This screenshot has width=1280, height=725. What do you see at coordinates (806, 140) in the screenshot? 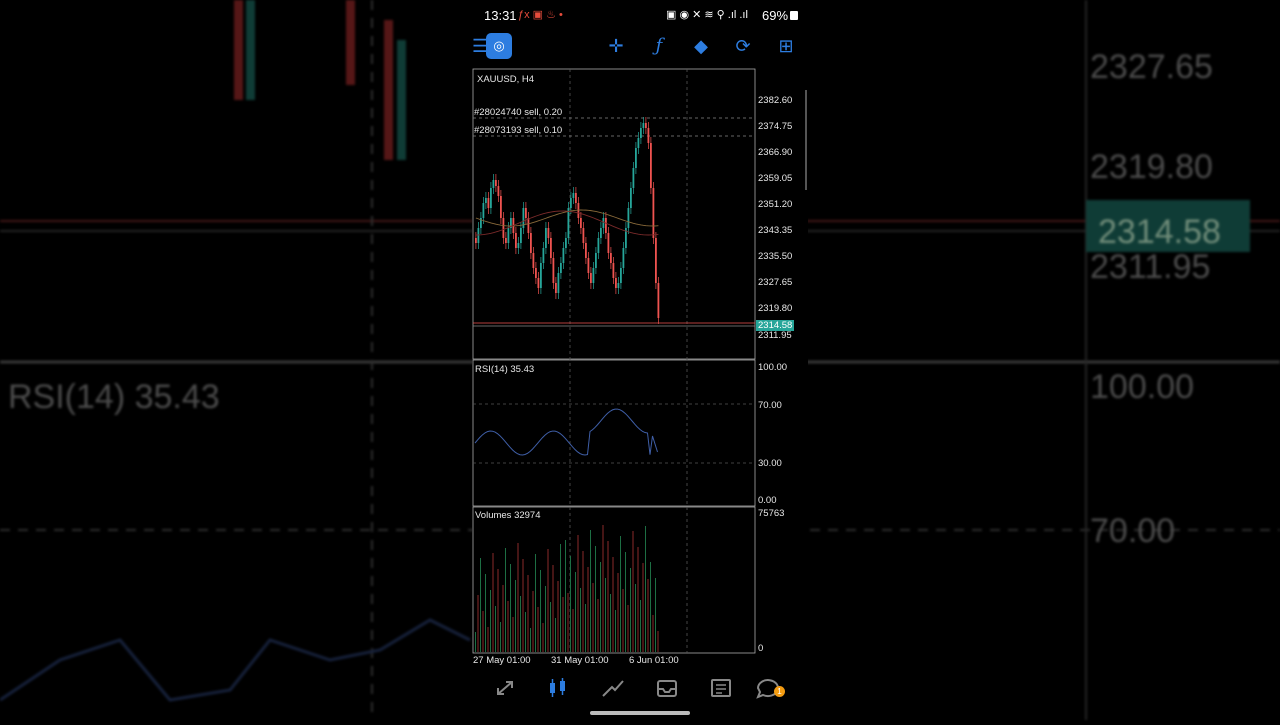
I see `scrollbar` at bounding box center [806, 140].